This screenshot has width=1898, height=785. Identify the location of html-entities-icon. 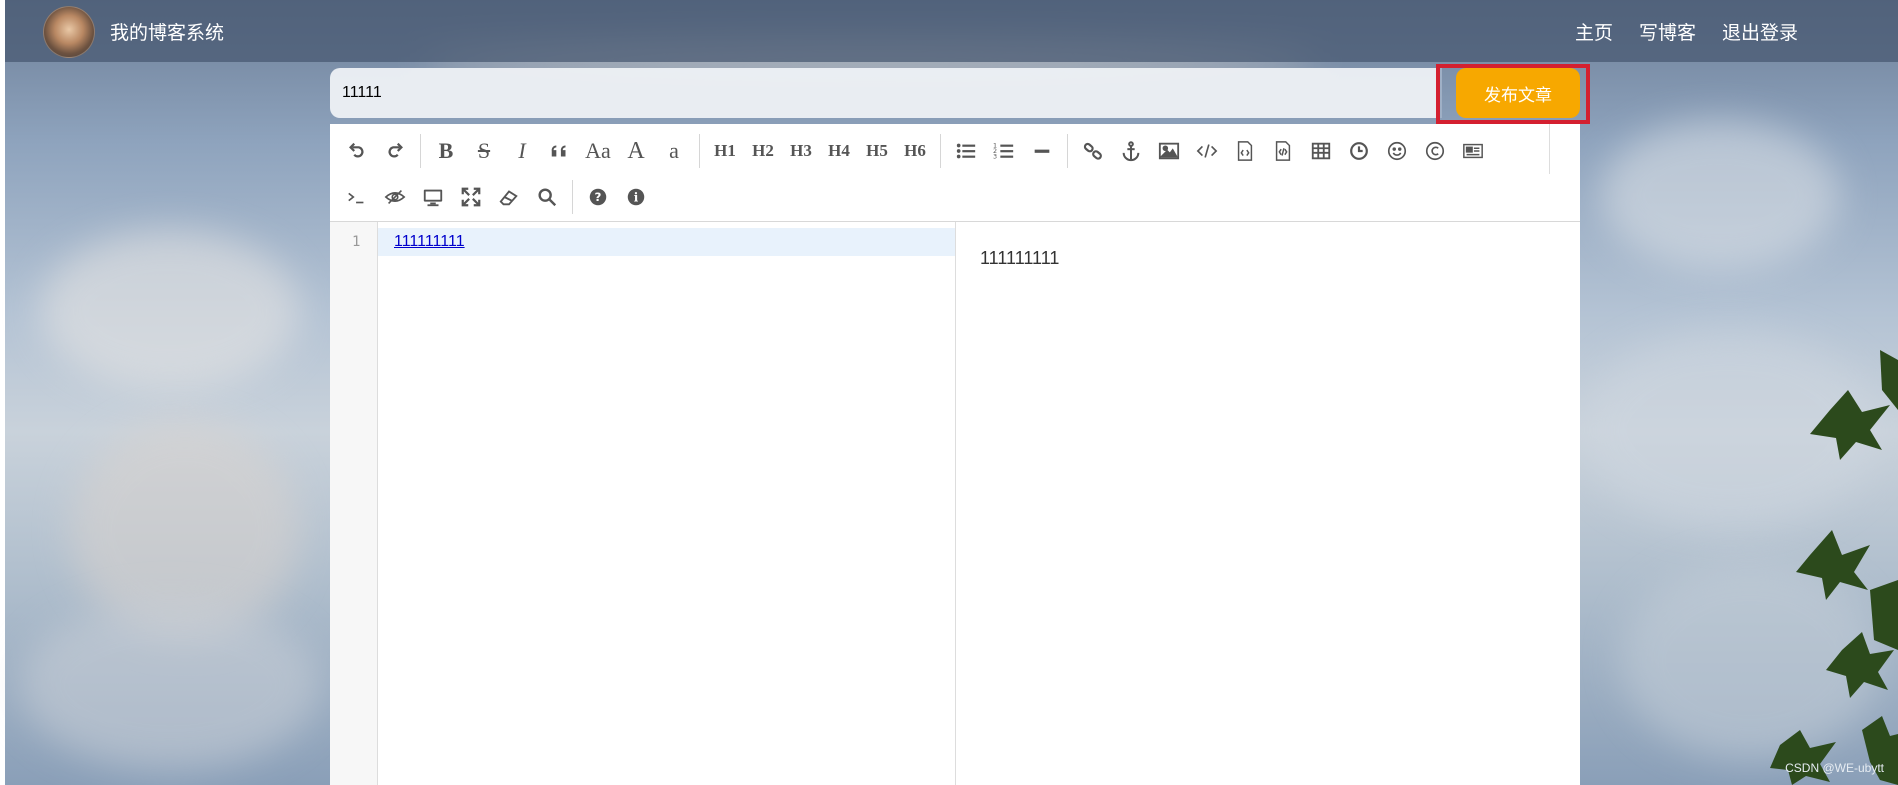
(1435, 151).